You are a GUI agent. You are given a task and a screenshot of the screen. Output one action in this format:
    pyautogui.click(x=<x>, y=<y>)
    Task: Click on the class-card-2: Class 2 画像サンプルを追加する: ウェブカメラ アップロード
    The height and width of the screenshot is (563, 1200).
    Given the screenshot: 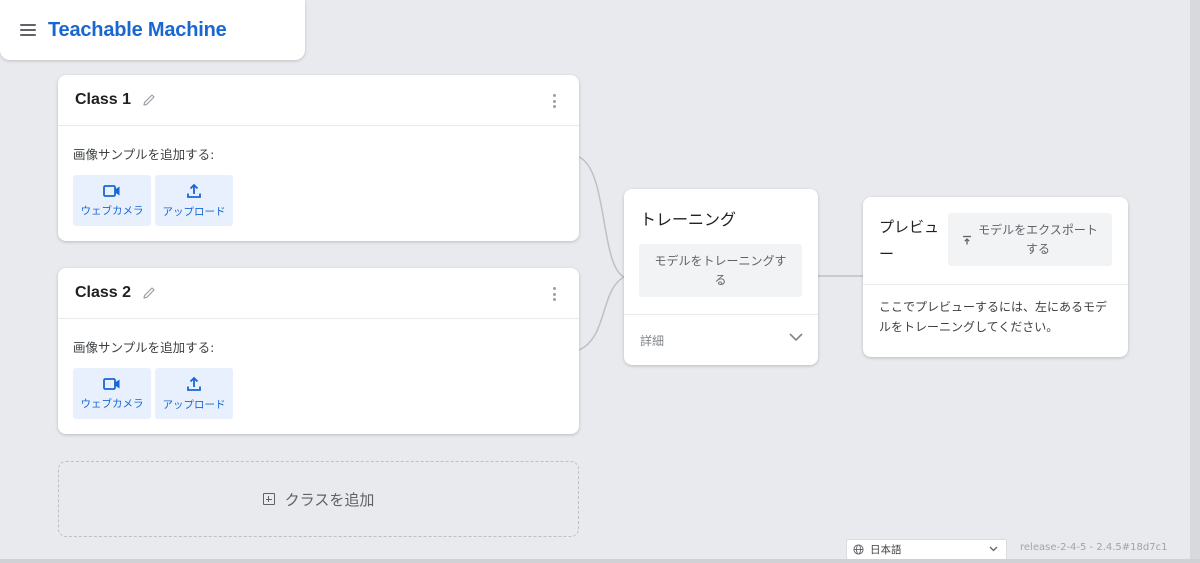 What is the action you would take?
    pyautogui.click(x=318, y=351)
    